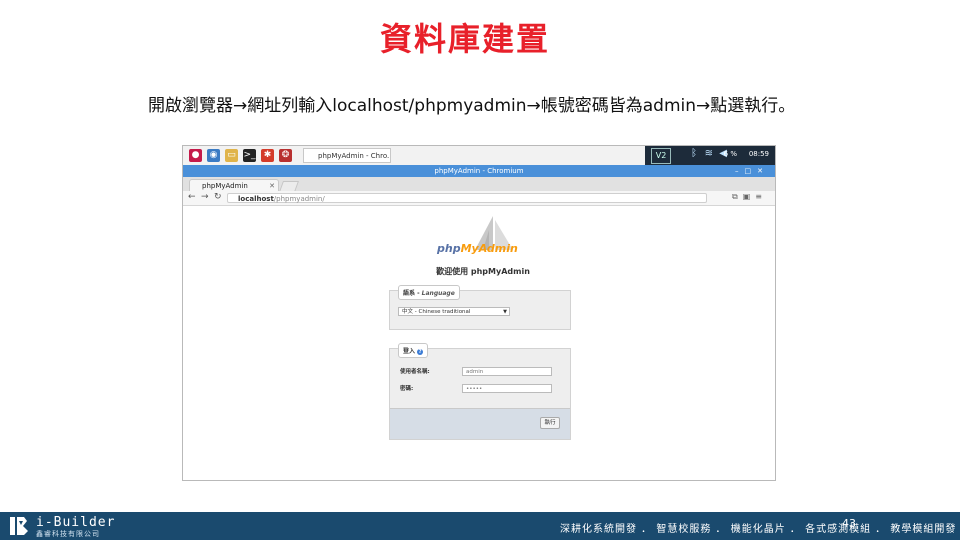 Image resolution: width=960 pixels, height=540 pixels. What do you see at coordinates (256, 199) in the screenshot?
I see `url-host: localhost` at bounding box center [256, 199].